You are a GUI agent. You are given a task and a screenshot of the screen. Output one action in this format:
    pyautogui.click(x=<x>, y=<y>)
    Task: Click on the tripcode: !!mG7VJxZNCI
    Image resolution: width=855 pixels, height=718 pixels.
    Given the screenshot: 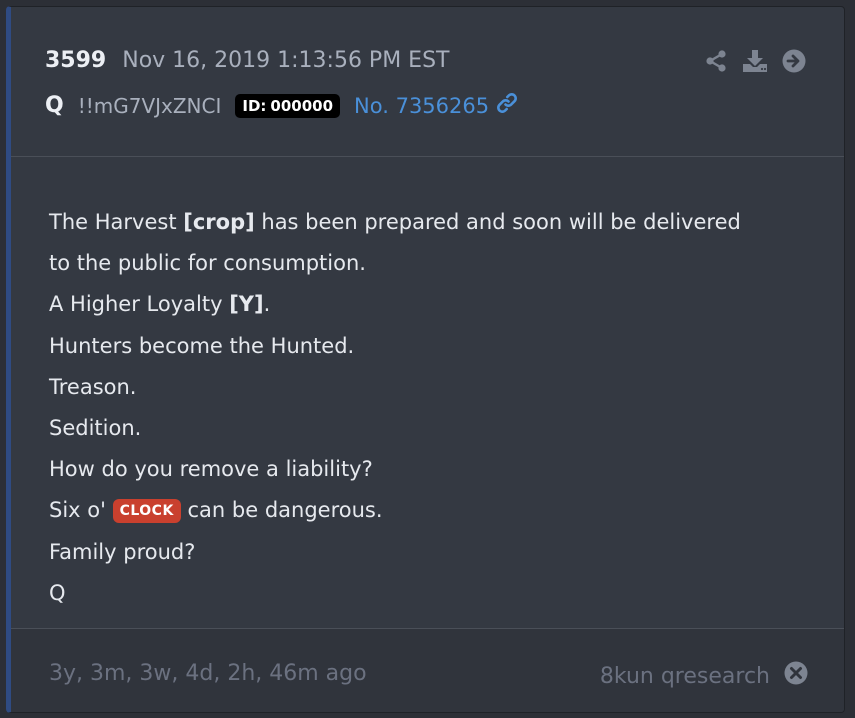 What is the action you would take?
    pyautogui.click(x=149, y=105)
    